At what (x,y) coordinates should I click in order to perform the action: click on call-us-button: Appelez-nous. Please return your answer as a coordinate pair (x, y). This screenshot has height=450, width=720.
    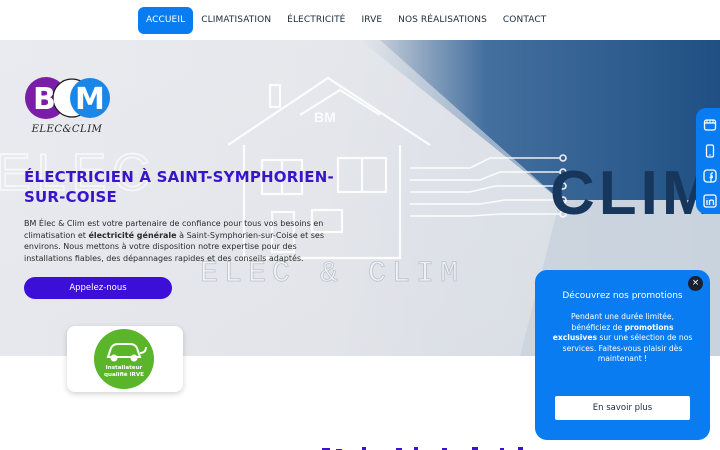
    Looking at the image, I should click on (98, 288).